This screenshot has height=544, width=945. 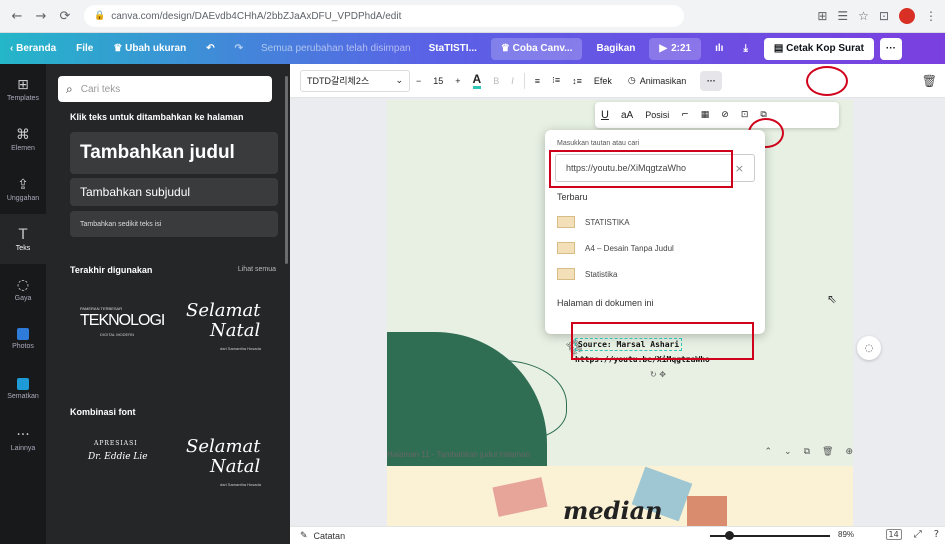 What do you see at coordinates (174, 192) in the screenshot?
I see `add-subheading-button: Tambahkan subjudul` at bounding box center [174, 192].